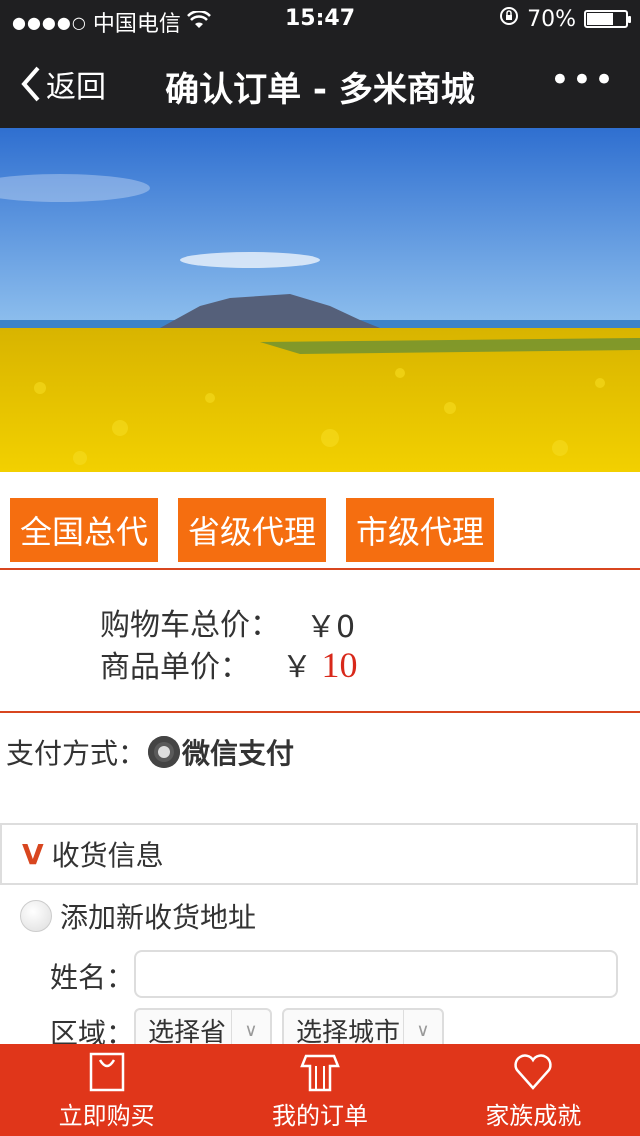 Image resolution: width=640 pixels, height=1136 pixels. I want to click on tab-family: 家族成就, so click(533, 1090).